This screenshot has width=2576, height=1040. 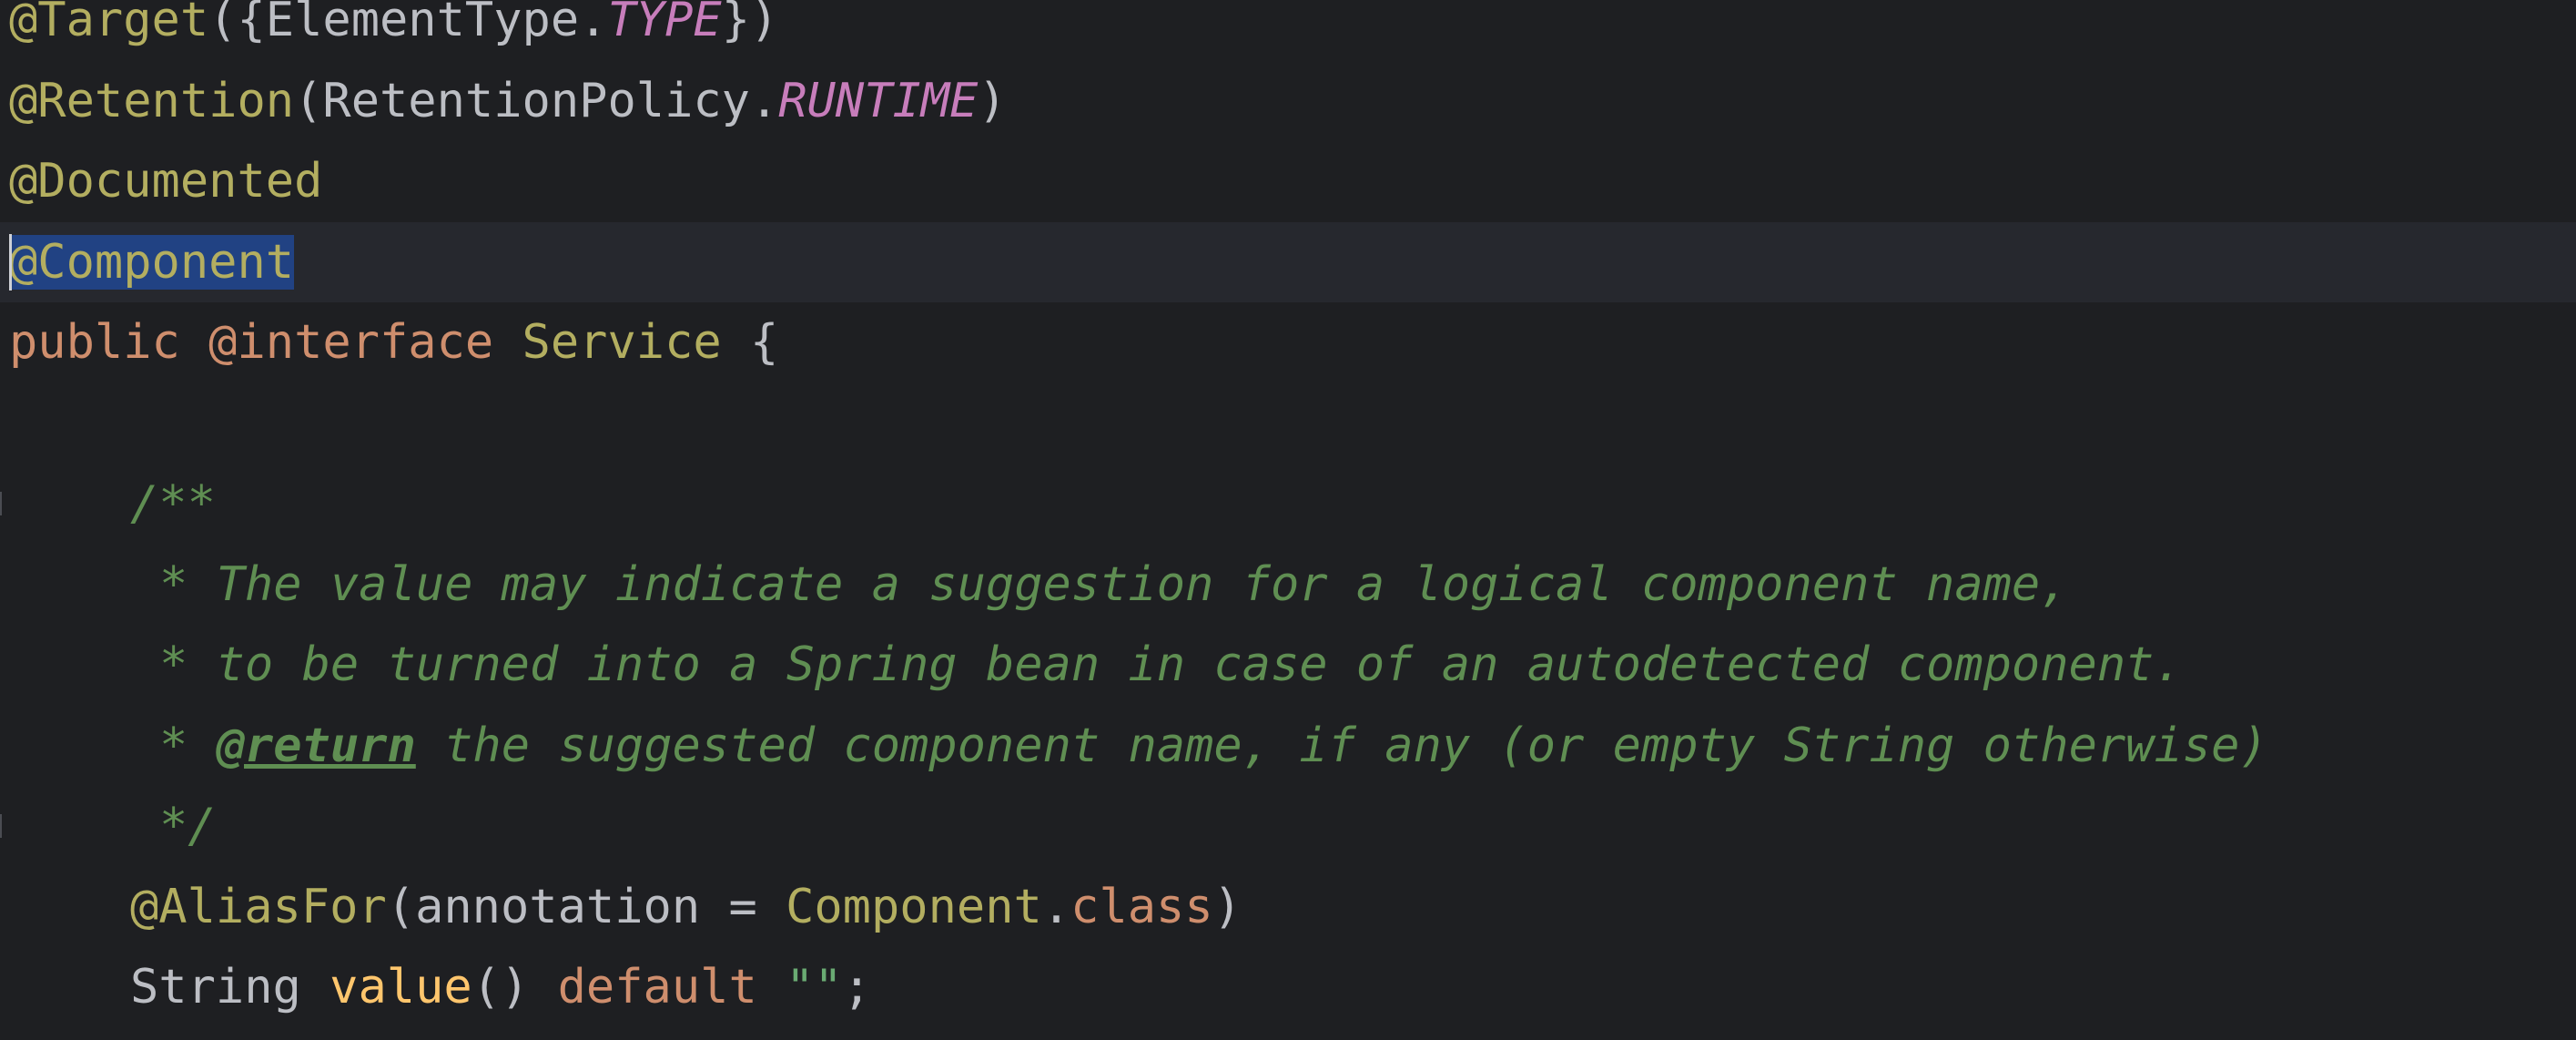 What do you see at coordinates (1288, 30) in the screenshot?
I see `code-line-1: @Target({ElementType.TYPE})` at bounding box center [1288, 30].